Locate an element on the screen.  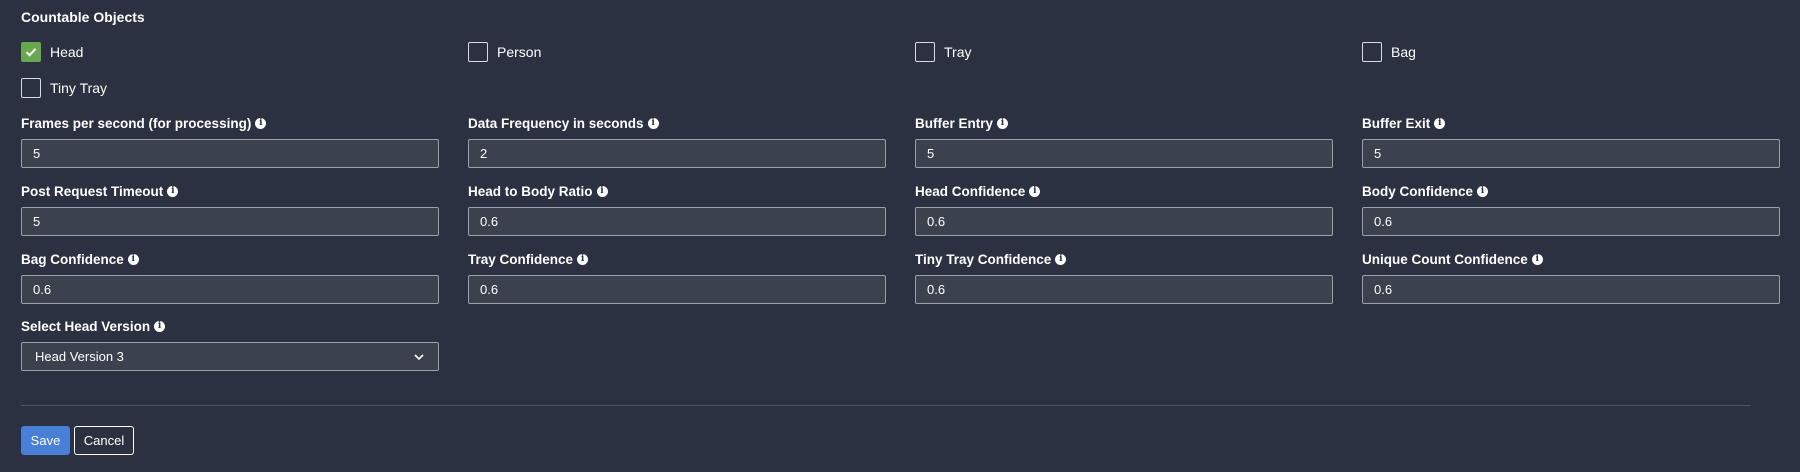
bag-confidence-label: Bag Confidence is located at coordinates (72, 259).